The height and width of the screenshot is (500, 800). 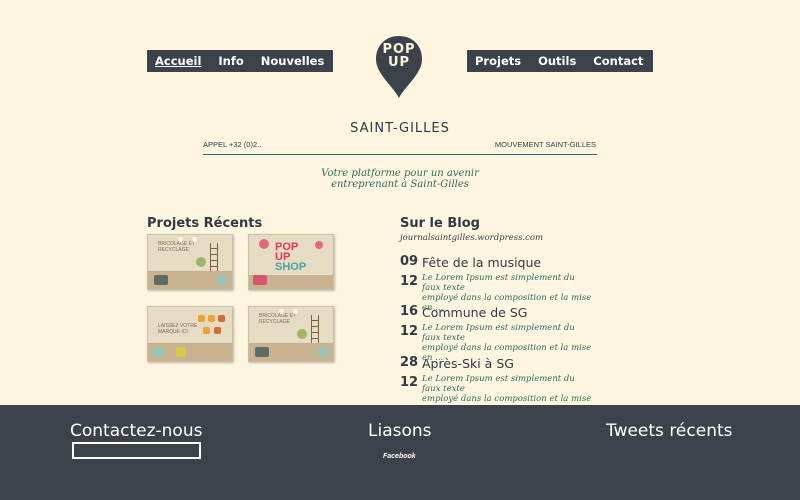 I want to click on post-2-day: 16, so click(x=409, y=311).